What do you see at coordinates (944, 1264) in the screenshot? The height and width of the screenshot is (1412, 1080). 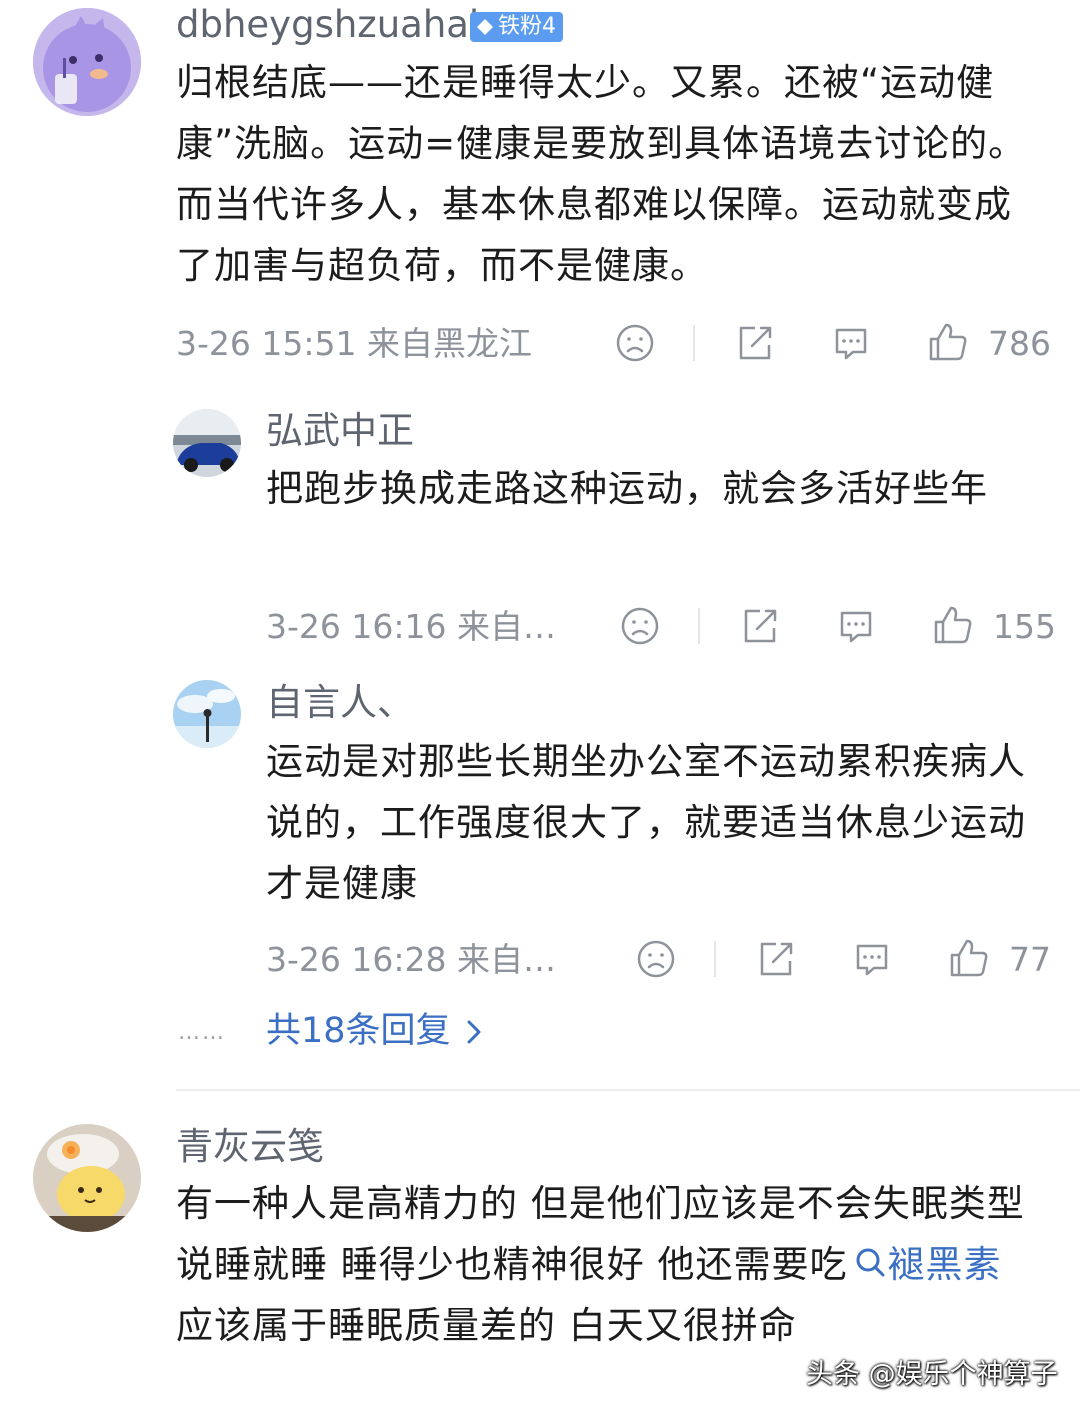 I see `search-link-label: 褪黑素` at bounding box center [944, 1264].